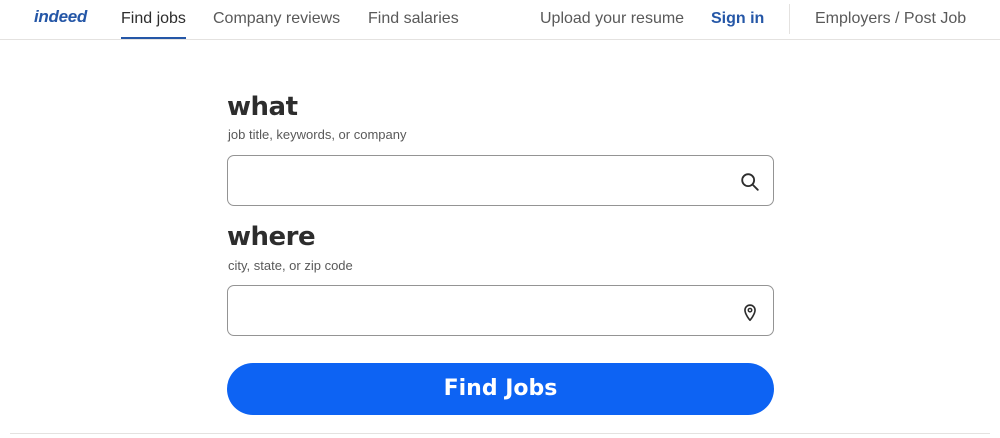  What do you see at coordinates (890, 19) in the screenshot?
I see `nav-employers-post-job: Employers / Post Job` at bounding box center [890, 19].